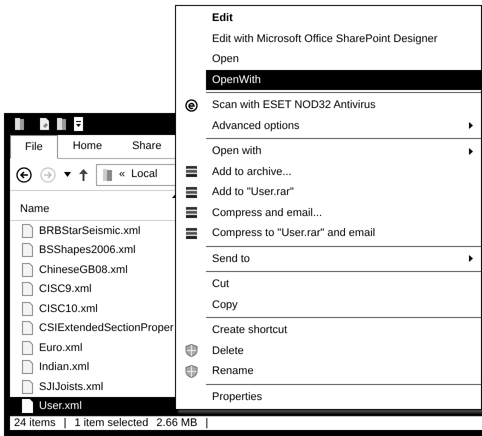 This screenshot has height=436, width=482. Describe the element at coordinates (65, 289) in the screenshot. I see `file-name: CISC9.xml` at that location.